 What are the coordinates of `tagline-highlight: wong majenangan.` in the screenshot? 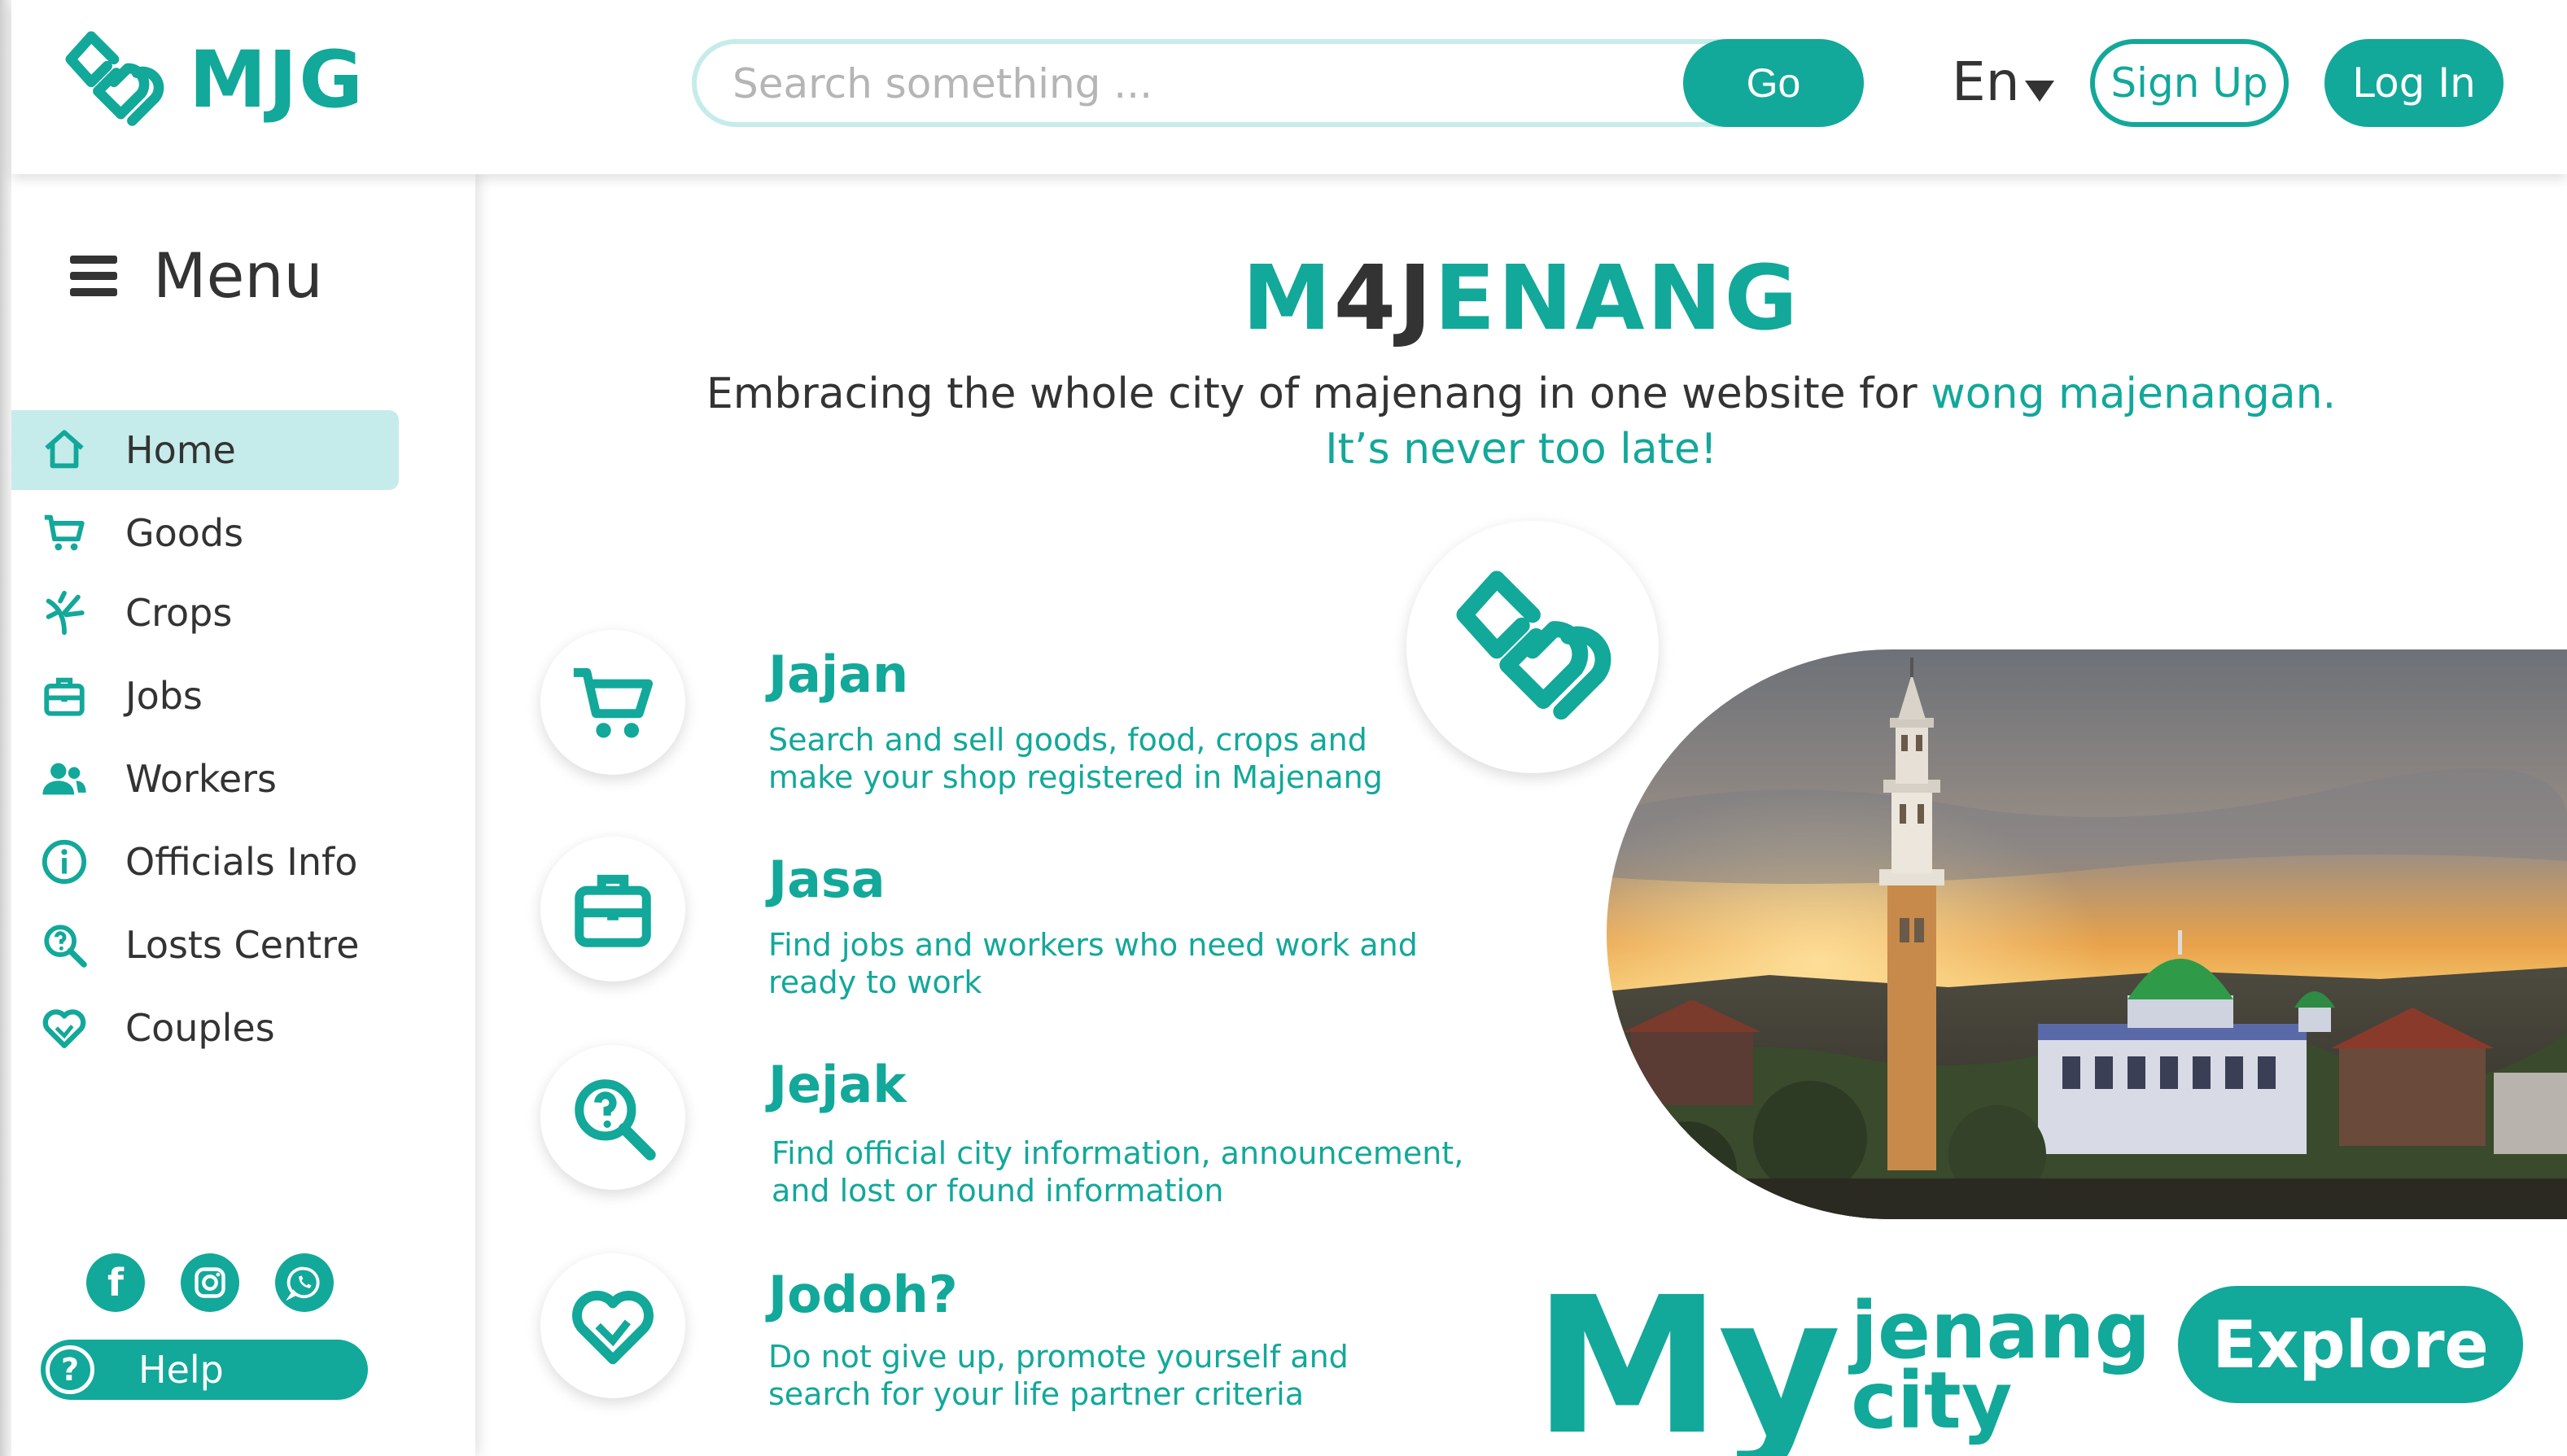 It's located at (2134, 393).